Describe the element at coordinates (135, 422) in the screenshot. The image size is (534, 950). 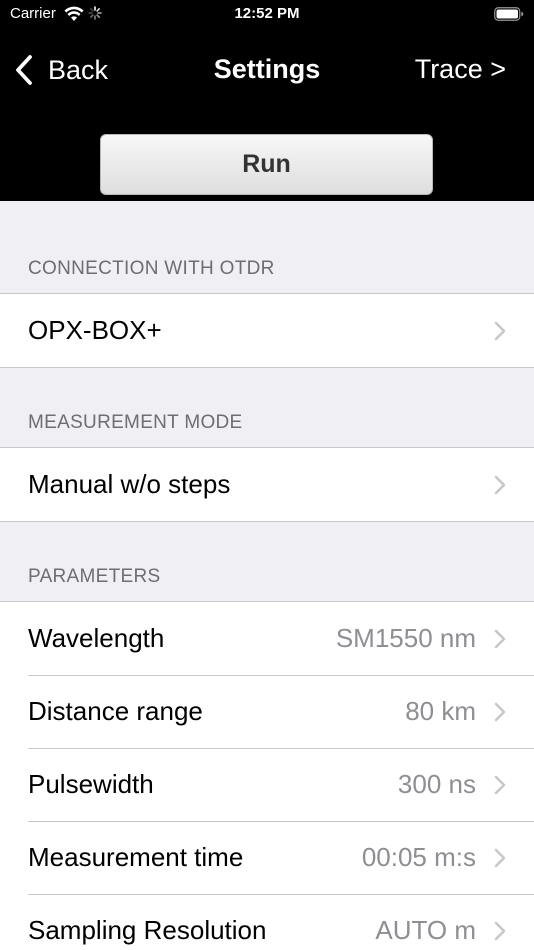
I see `section-header-measurement-mode: MEASUREMENT MODE` at that location.